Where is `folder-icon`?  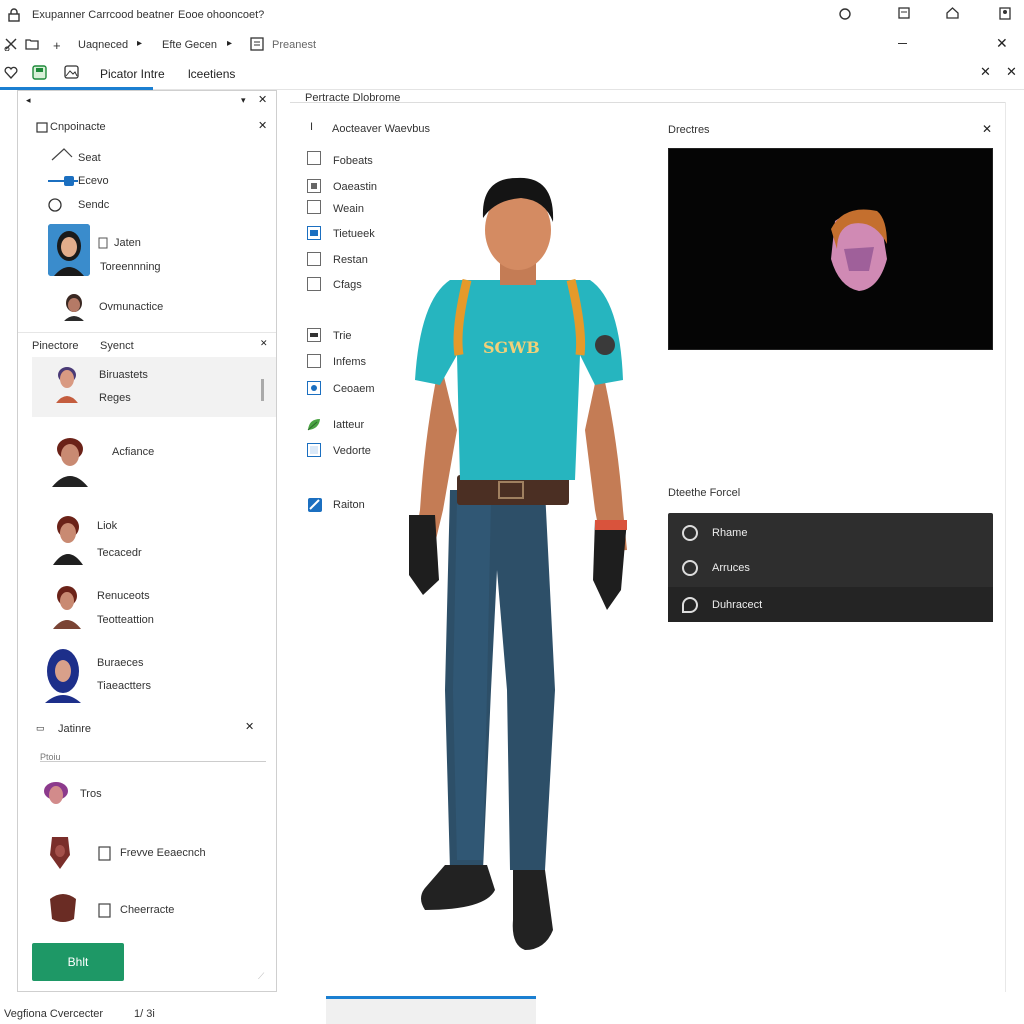
folder-icon is located at coordinates (32, 44).